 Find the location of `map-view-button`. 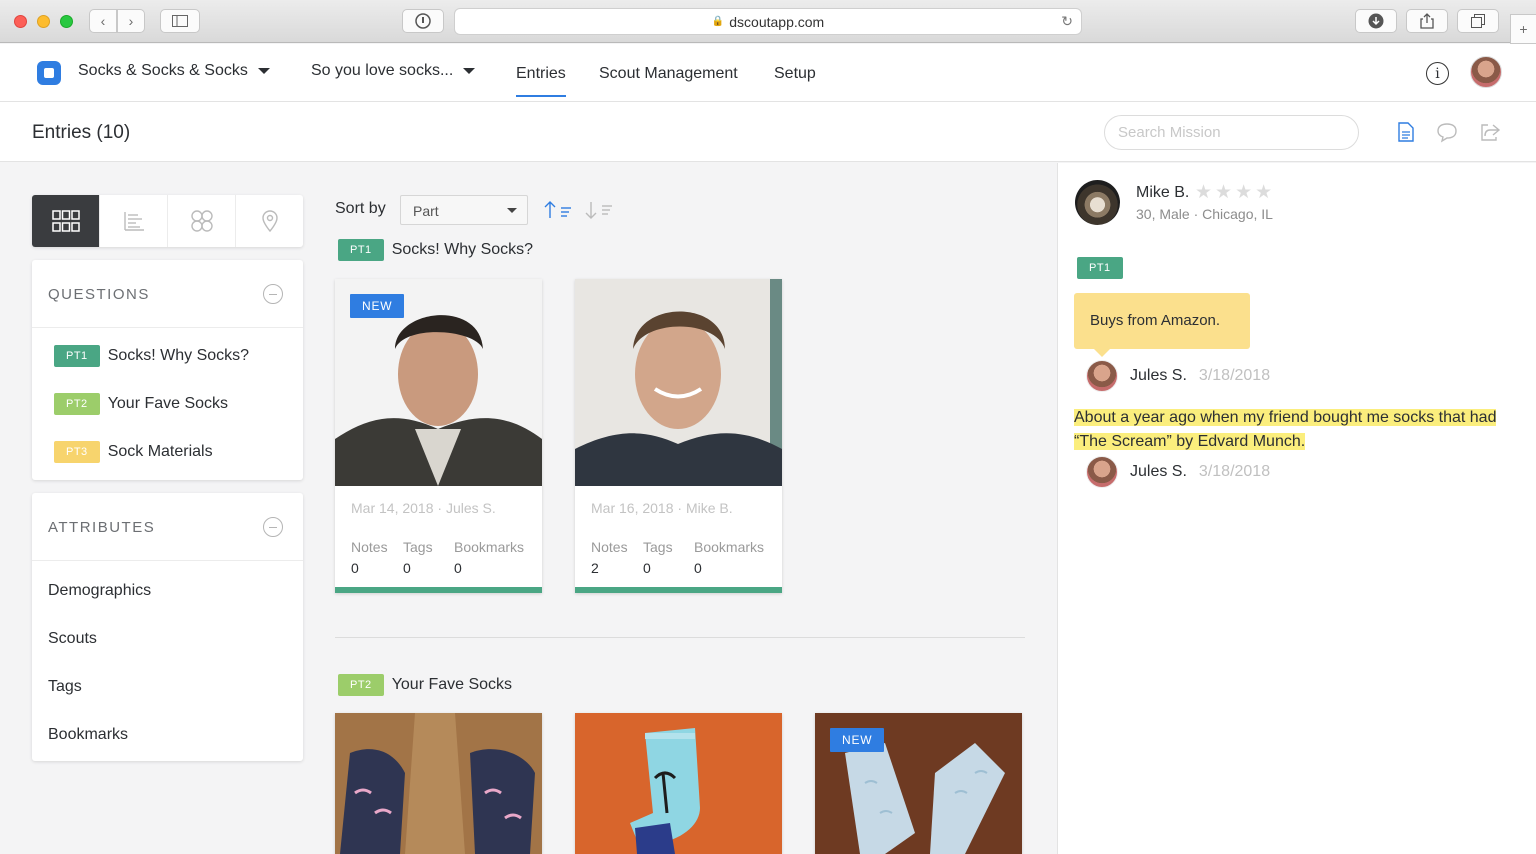

map-view-button is located at coordinates (269, 221).